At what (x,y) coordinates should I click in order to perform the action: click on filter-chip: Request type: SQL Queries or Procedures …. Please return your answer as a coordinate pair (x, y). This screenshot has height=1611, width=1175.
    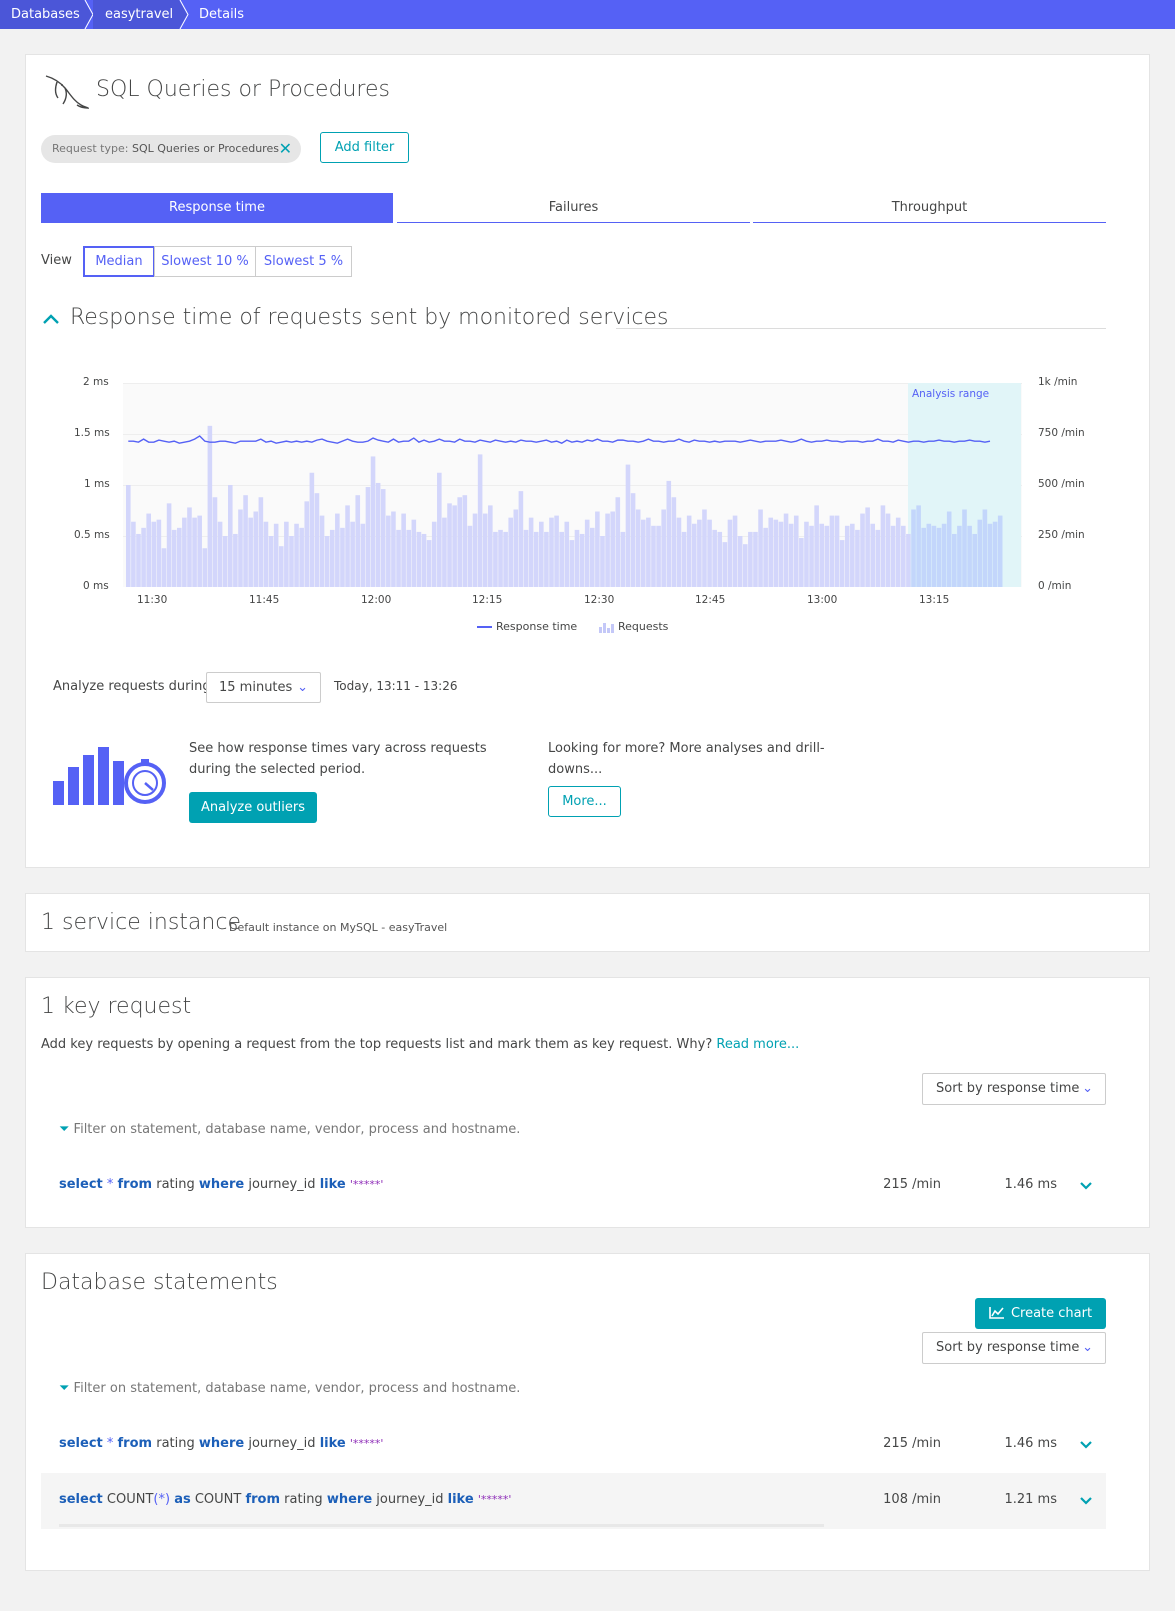
    Looking at the image, I should click on (171, 149).